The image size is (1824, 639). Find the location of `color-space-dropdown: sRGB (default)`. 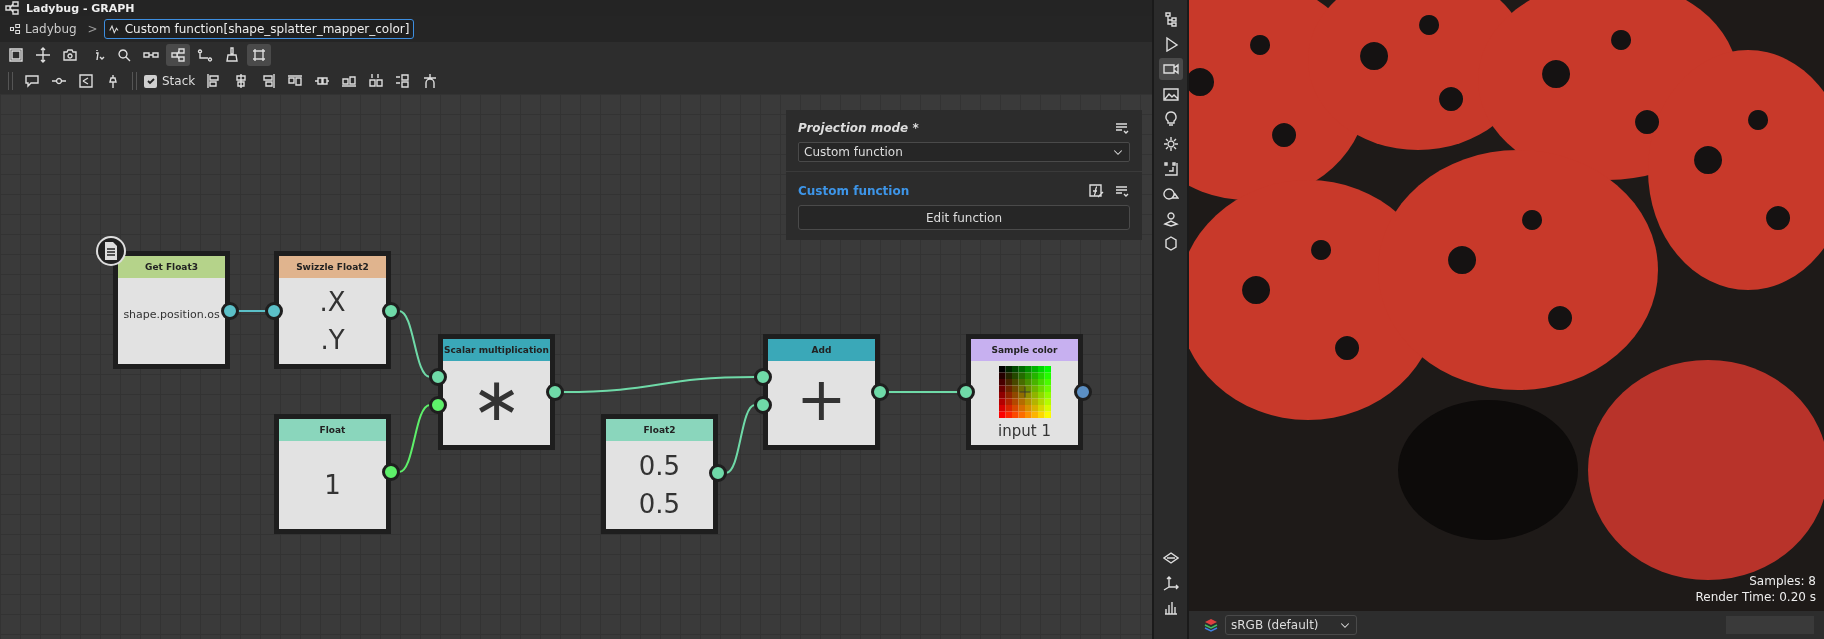

color-space-dropdown: sRGB (default) is located at coordinates (1291, 625).